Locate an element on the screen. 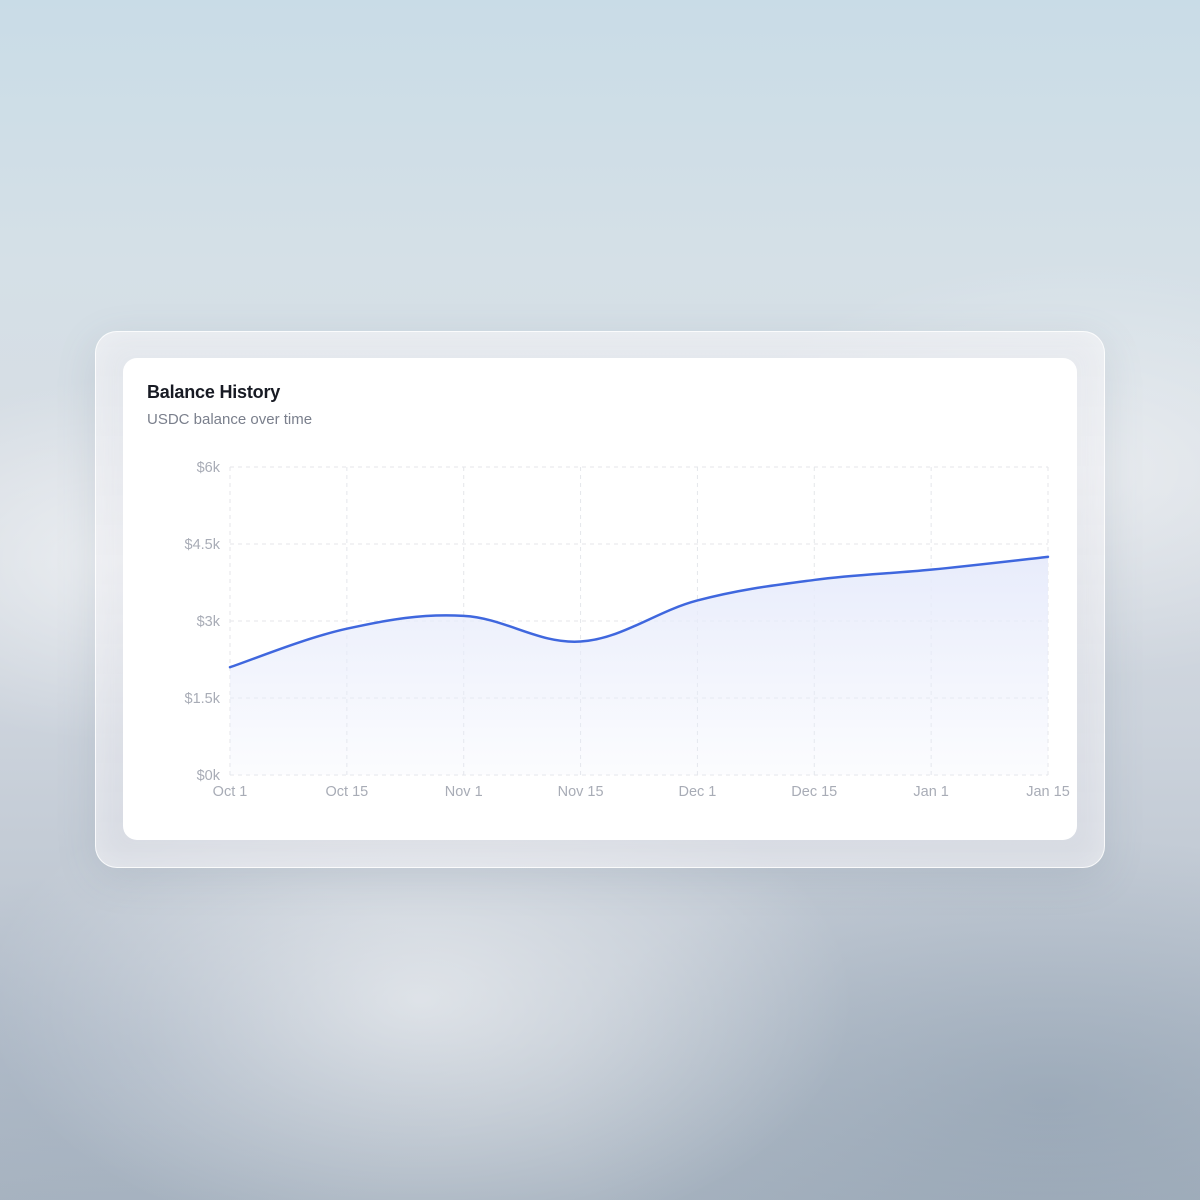 The image size is (1200, 1200). x-tick-label: Oct 1 is located at coordinates (230, 792).